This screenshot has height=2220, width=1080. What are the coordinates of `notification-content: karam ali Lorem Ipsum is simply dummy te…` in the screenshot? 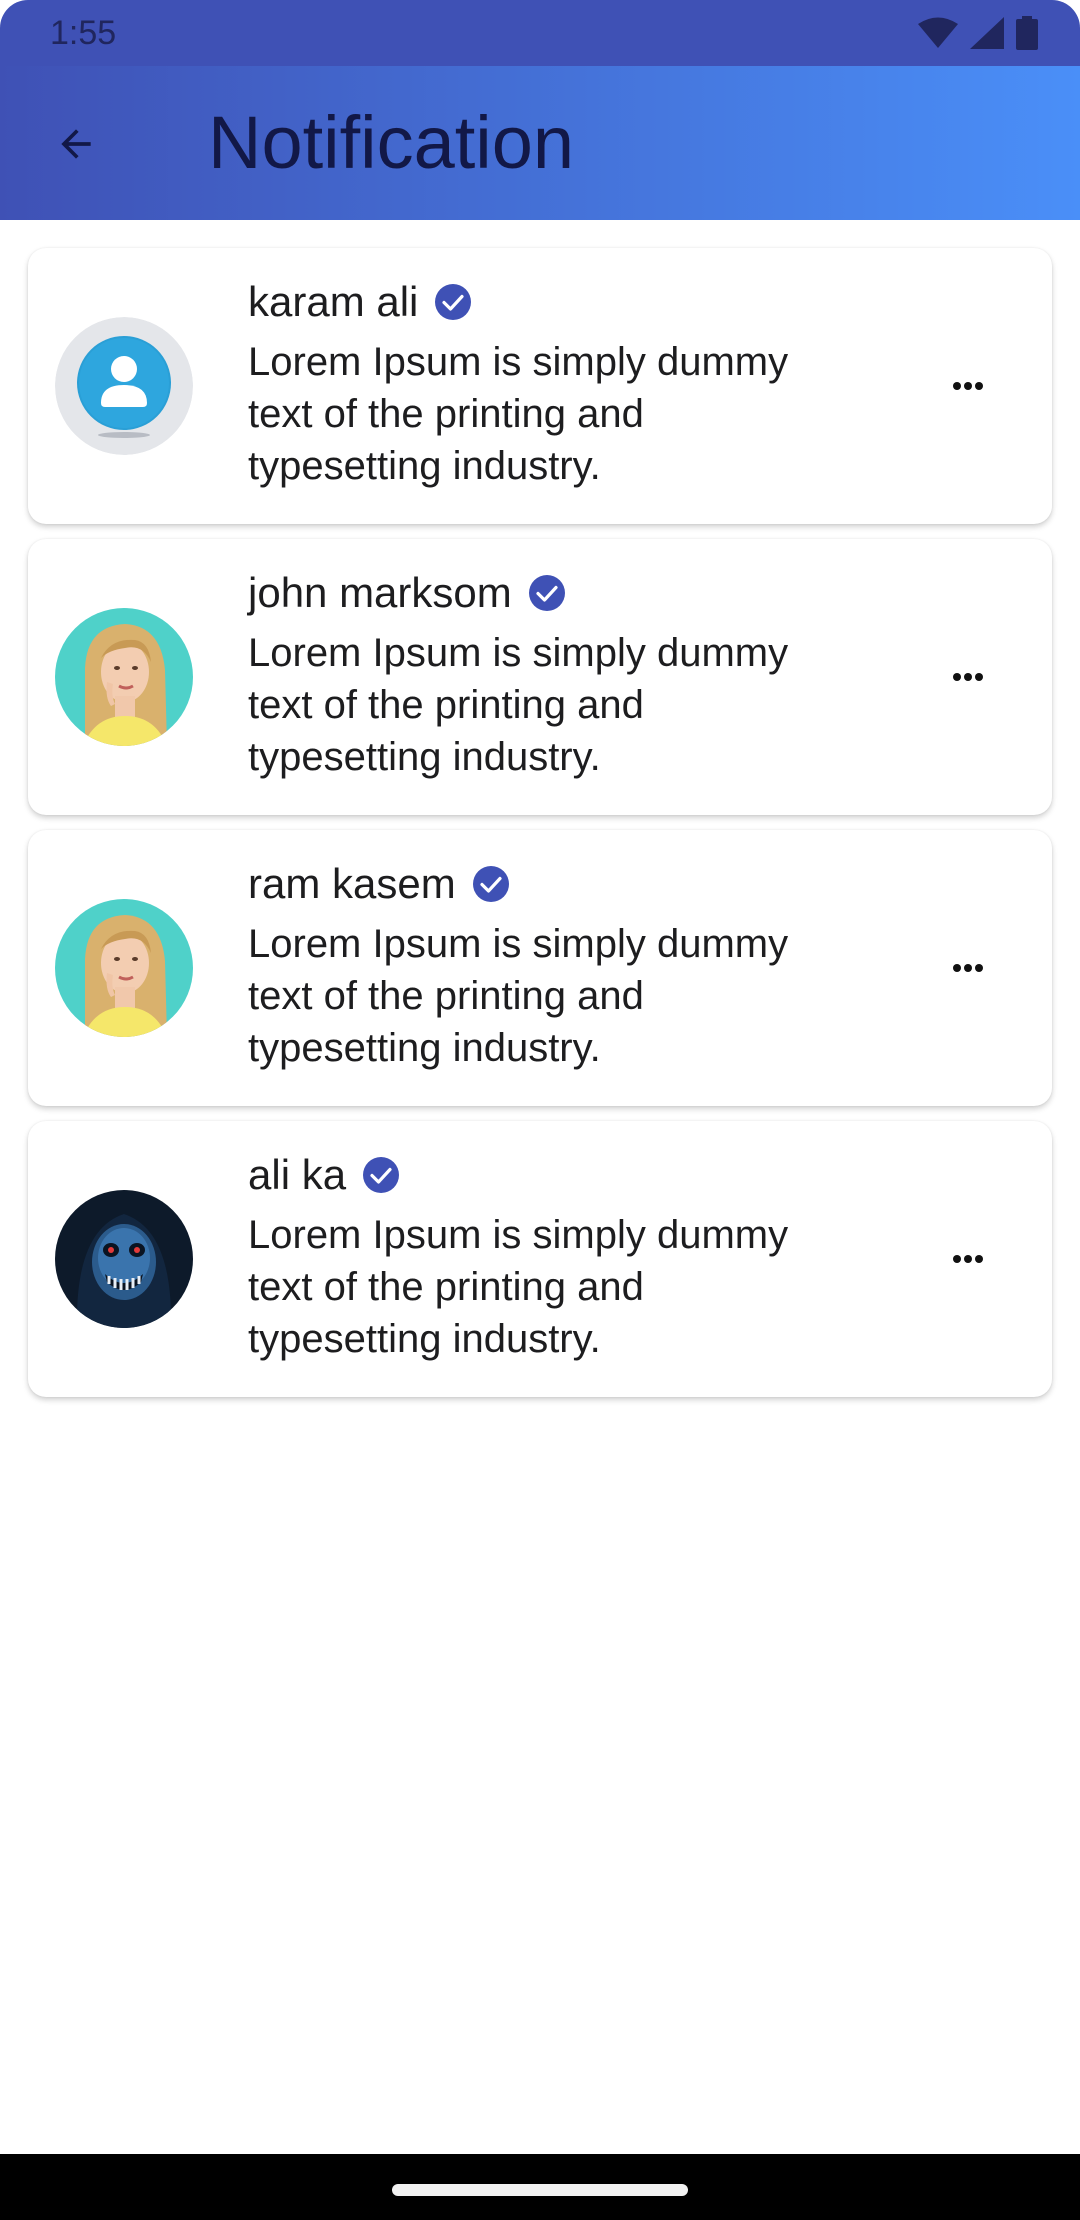 It's located at (548, 383).